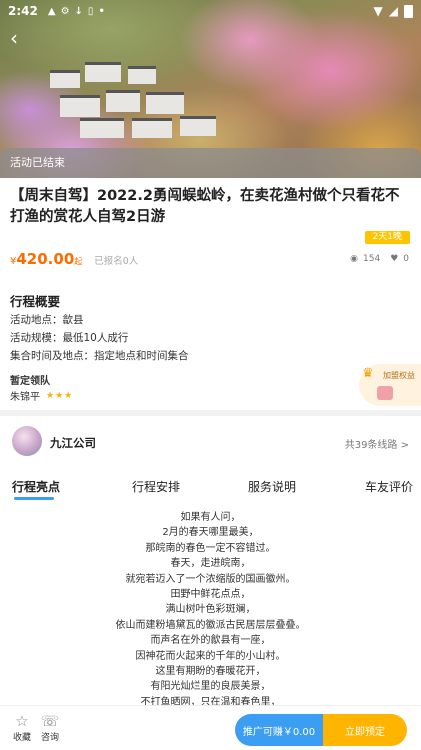 Image resolution: width=421 pixels, height=750 pixels. What do you see at coordinates (116, 261) in the screenshot?
I see `signed-up-count: 已报名0人` at bounding box center [116, 261].